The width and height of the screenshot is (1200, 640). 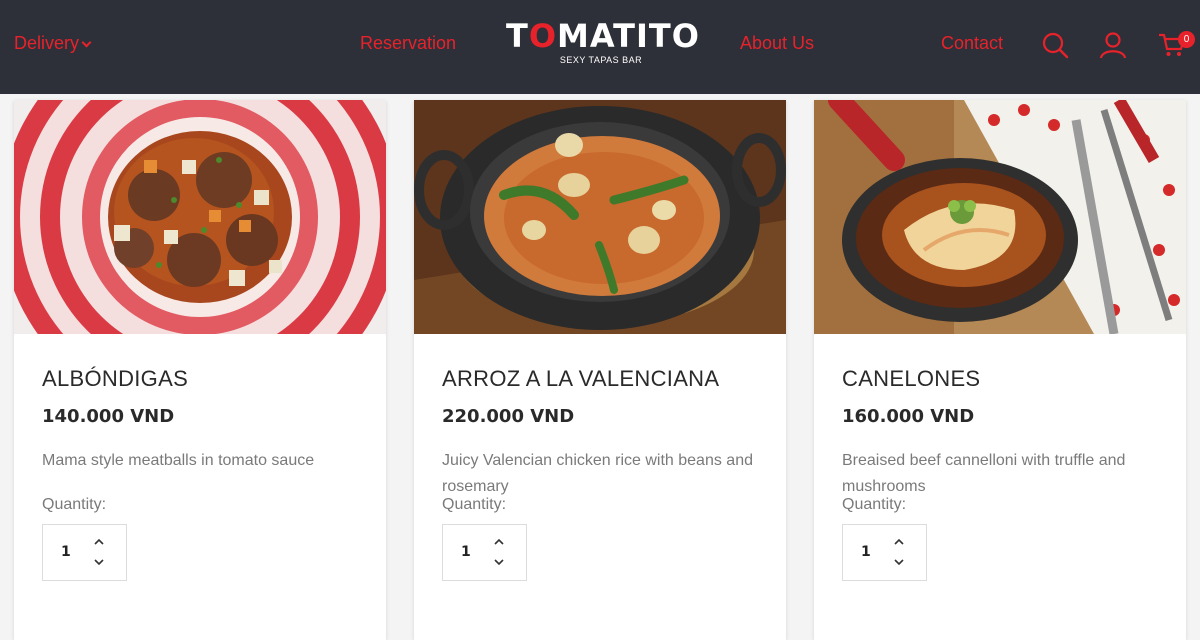 What do you see at coordinates (1055, 45) in the screenshot?
I see `search-icon` at bounding box center [1055, 45].